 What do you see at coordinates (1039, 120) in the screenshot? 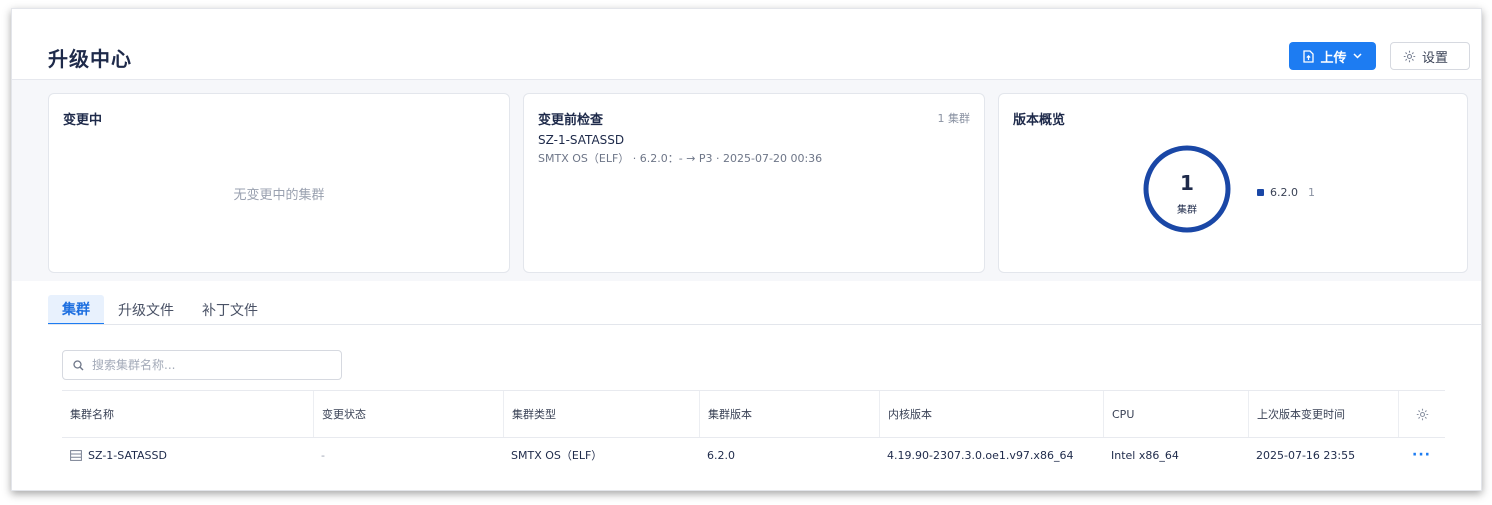
I see `version-overview-title: 版本概览` at bounding box center [1039, 120].